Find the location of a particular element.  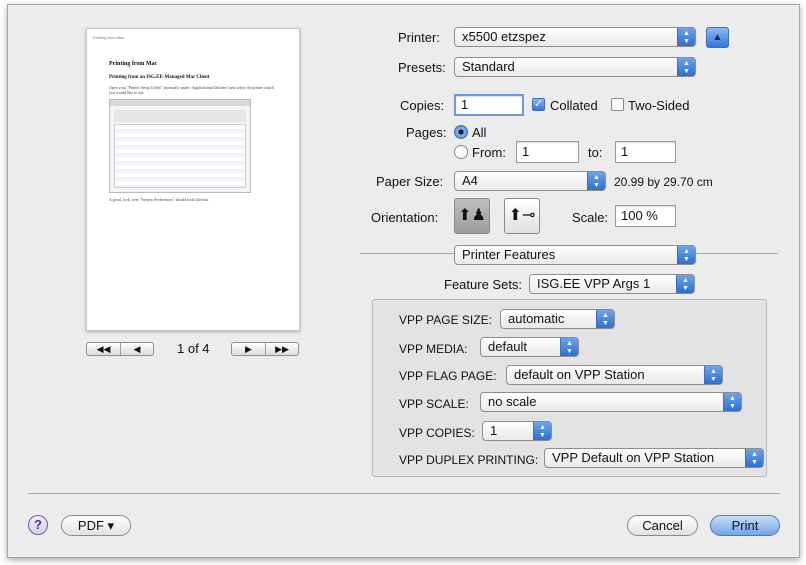

preview-back-nav: ◀◀ ◀ is located at coordinates (120, 349).